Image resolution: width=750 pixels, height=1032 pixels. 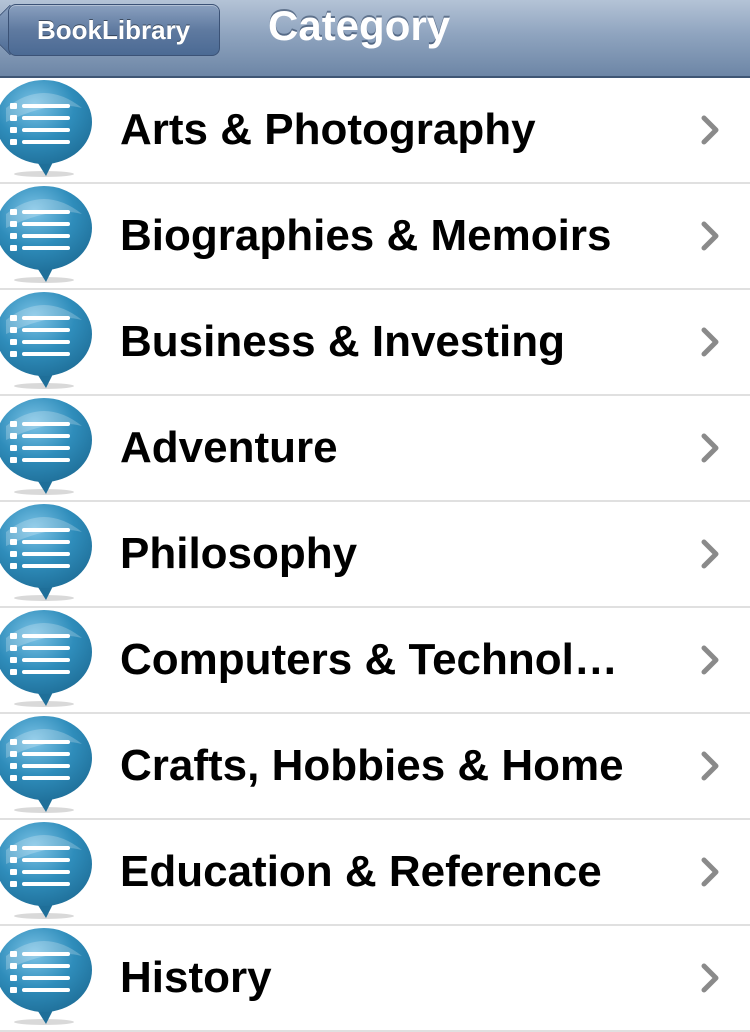 What do you see at coordinates (114, 30) in the screenshot?
I see `back-button: BookLibrary` at bounding box center [114, 30].